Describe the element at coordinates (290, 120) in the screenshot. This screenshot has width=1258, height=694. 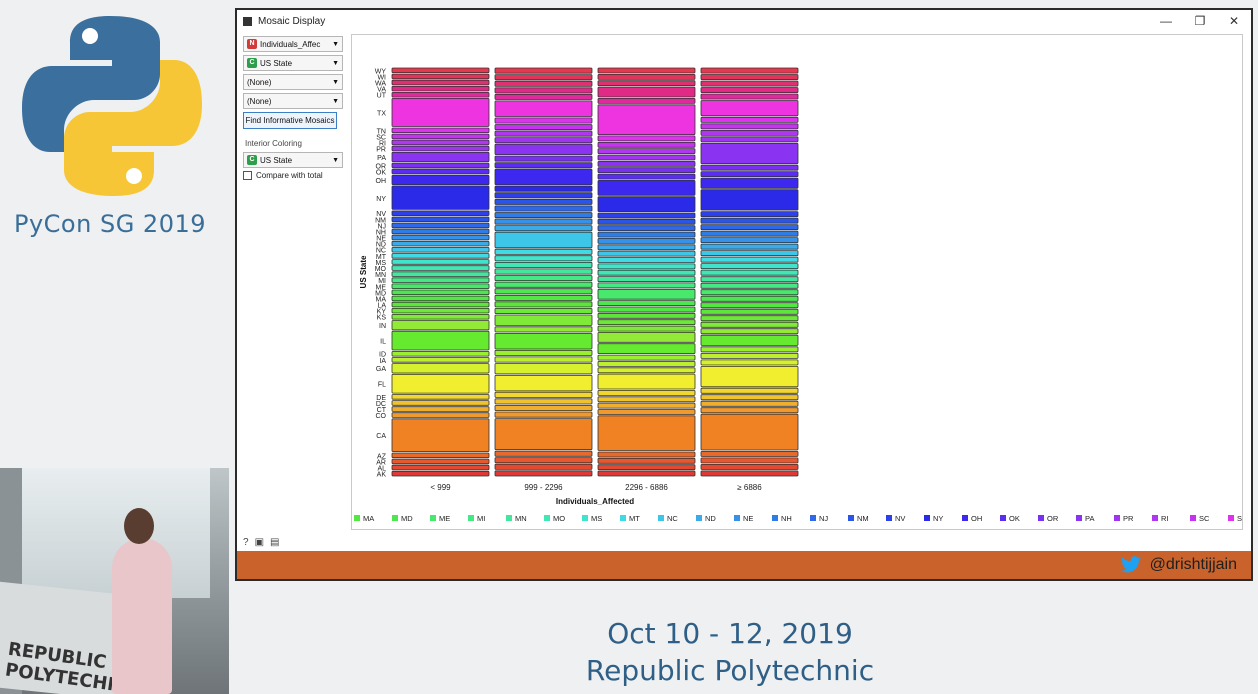
I see `find-informative-mosaics-button: Find Informative Mosaics` at that location.